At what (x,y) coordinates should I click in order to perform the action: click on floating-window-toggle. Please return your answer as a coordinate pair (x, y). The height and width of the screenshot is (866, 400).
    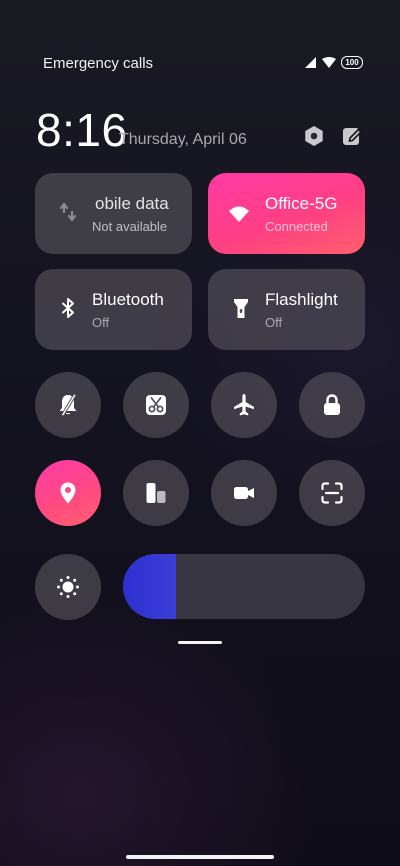
    Looking at the image, I should click on (156, 493).